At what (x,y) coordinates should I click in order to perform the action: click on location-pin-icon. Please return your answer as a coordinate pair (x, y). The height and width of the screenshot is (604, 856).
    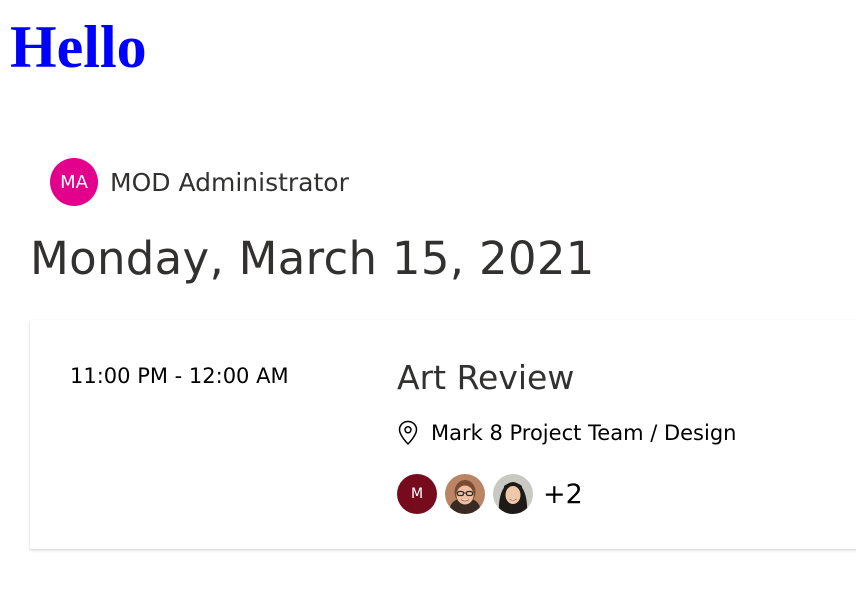
    Looking at the image, I should click on (408, 433).